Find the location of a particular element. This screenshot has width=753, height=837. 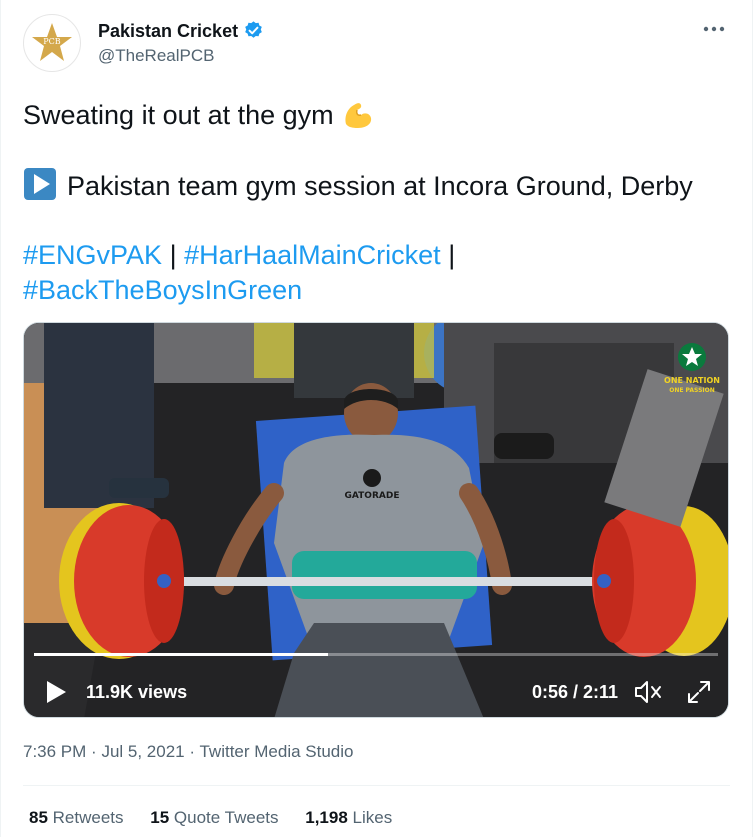

video-progress-bar is located at coordinates (376, 654).